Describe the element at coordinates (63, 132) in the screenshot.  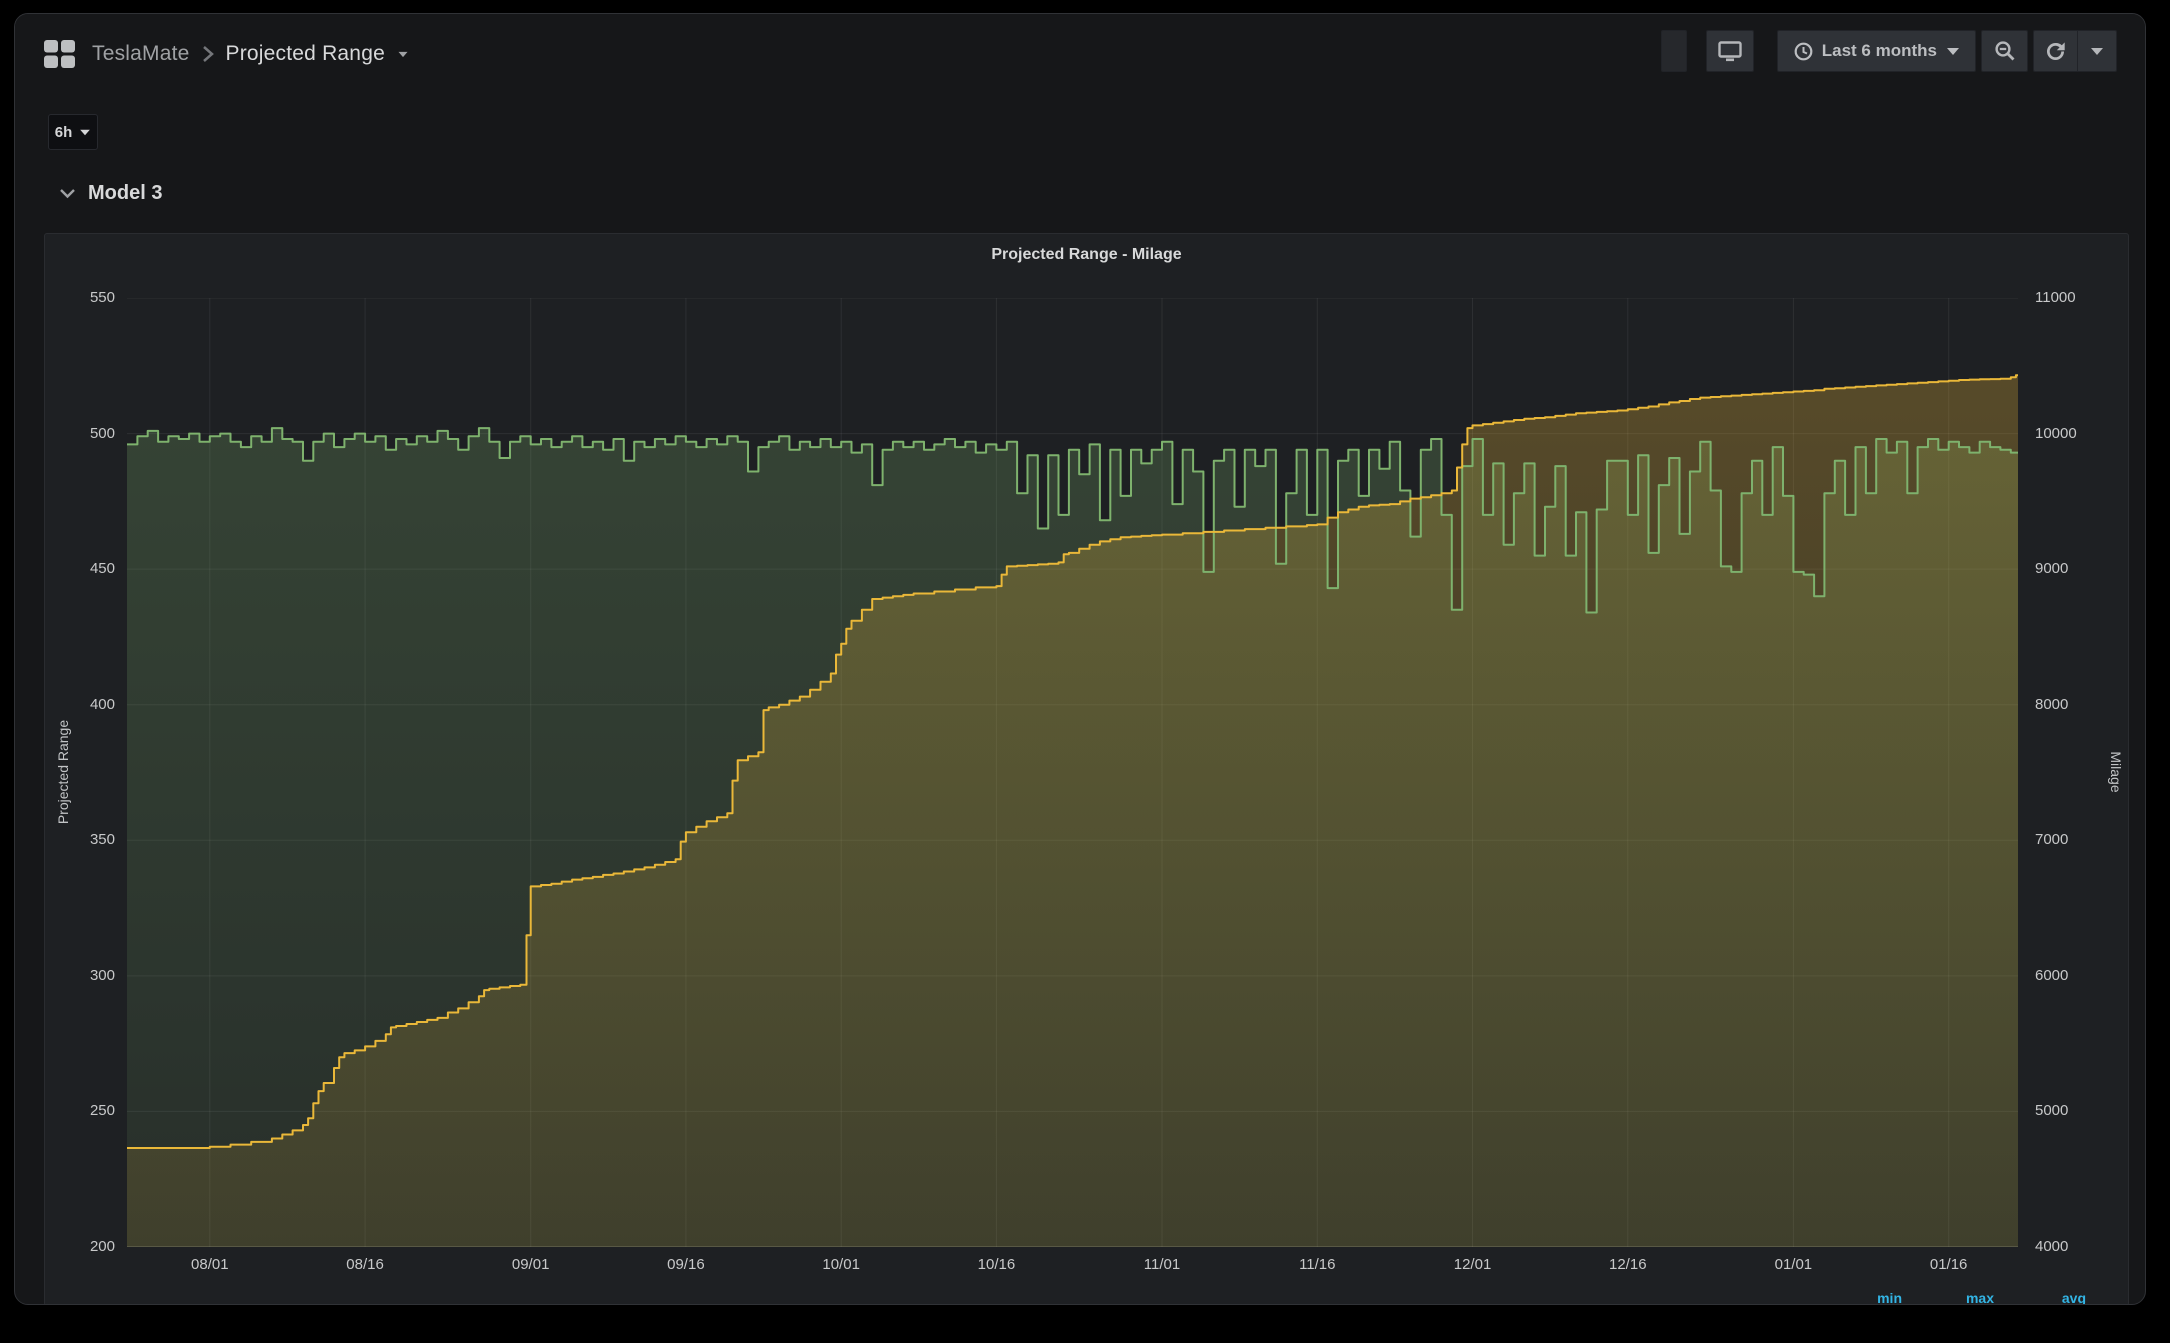
I see `interval-value: 6h` at that location.